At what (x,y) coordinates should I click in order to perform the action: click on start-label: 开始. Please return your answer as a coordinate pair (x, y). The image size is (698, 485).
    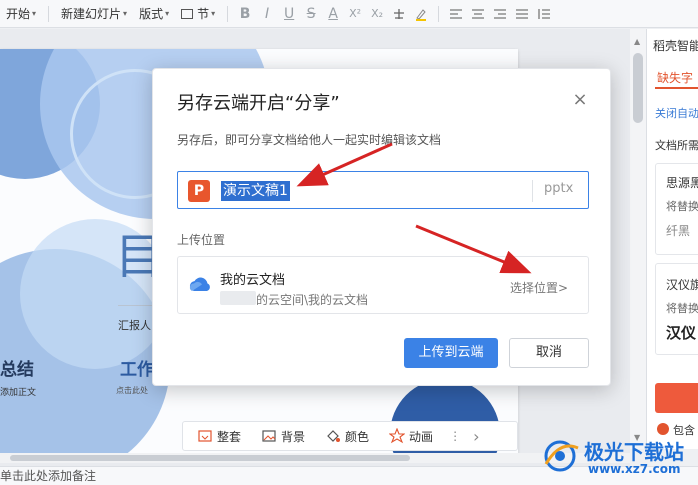
    Looking at the image, I should click on (18, 14).